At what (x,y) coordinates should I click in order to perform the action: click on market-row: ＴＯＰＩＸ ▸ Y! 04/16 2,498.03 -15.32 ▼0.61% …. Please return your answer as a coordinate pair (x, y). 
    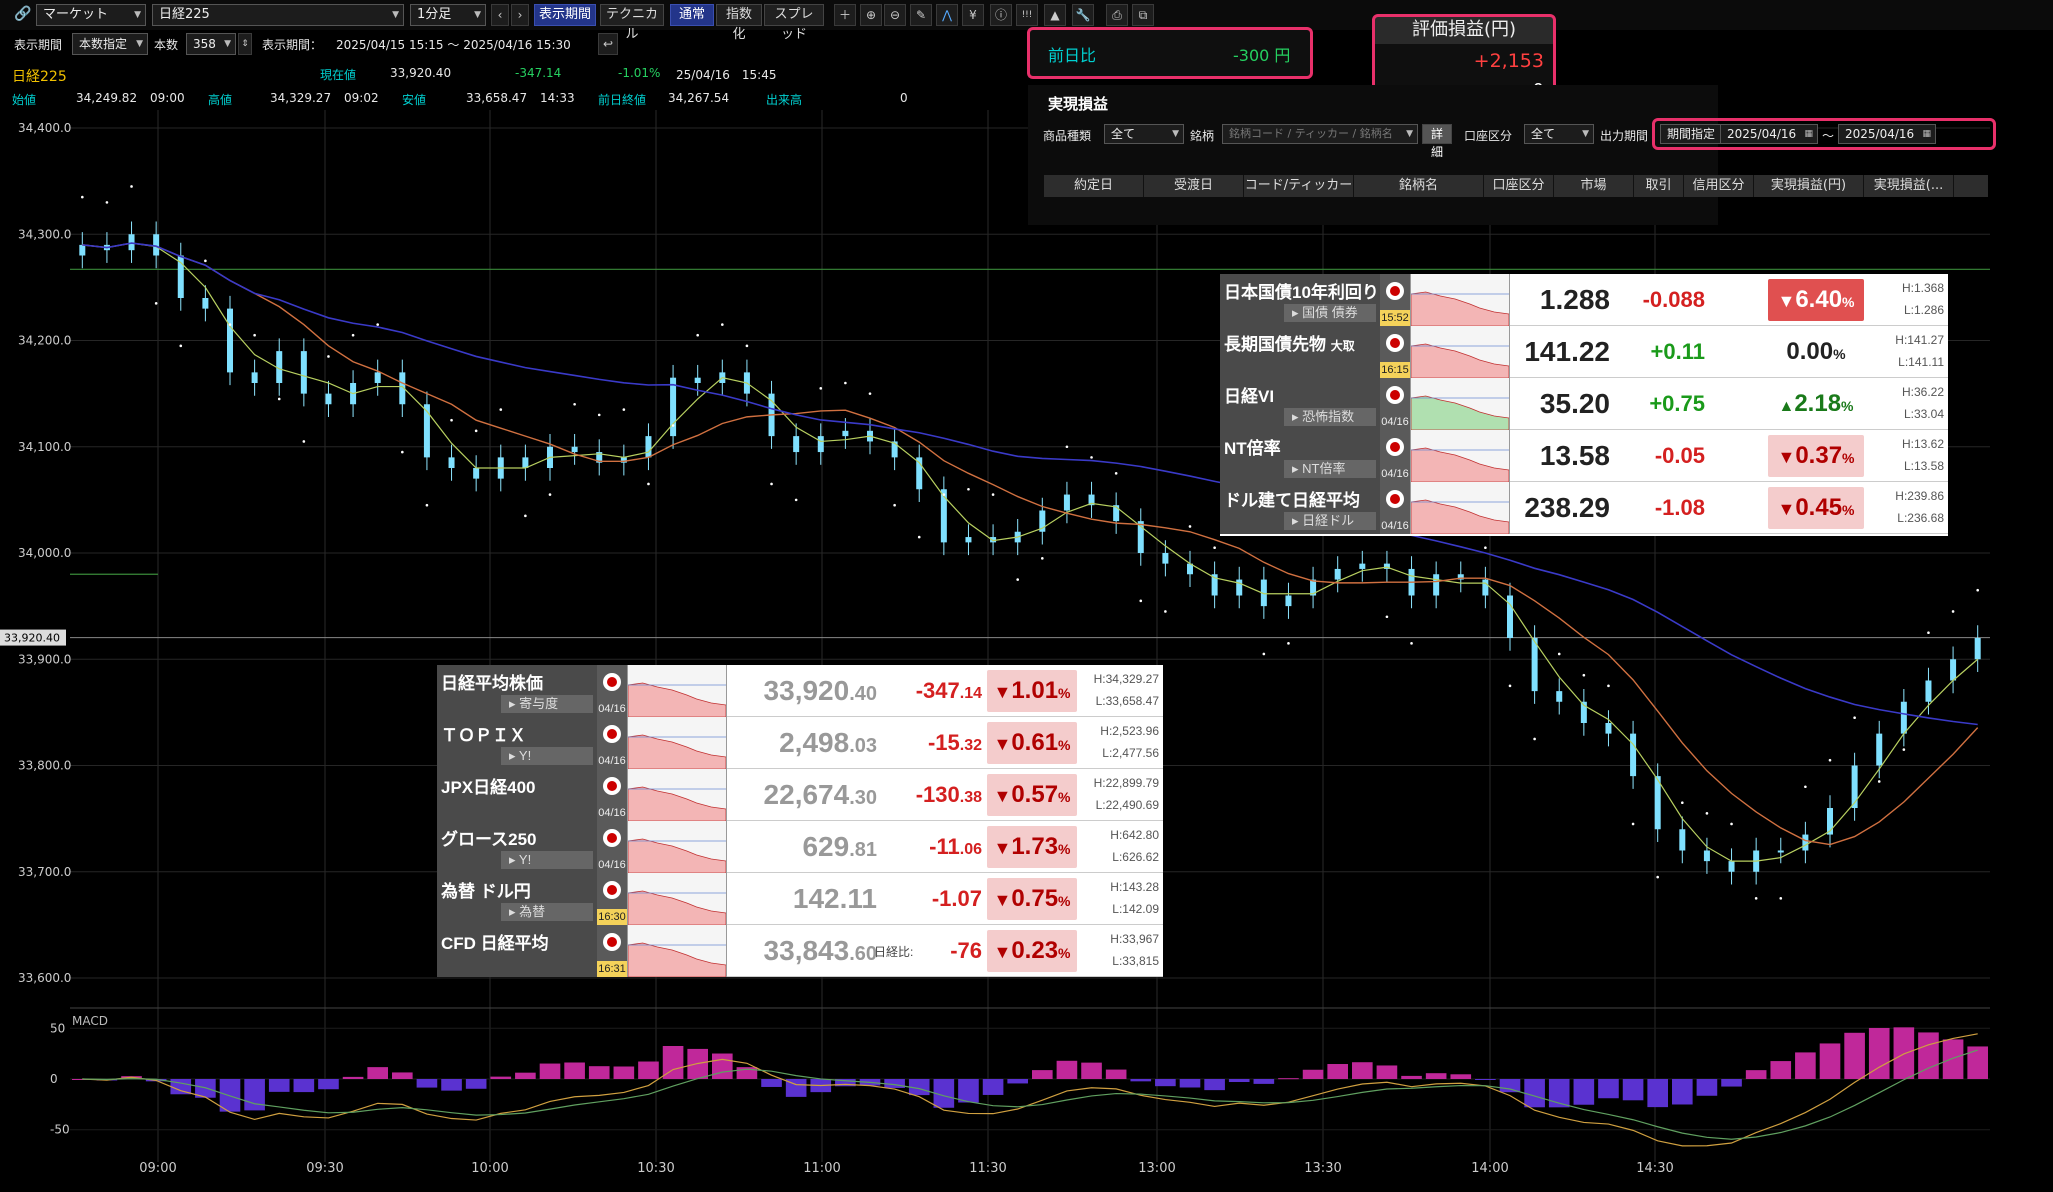
    Looking at the image, I should click on (800, 743).